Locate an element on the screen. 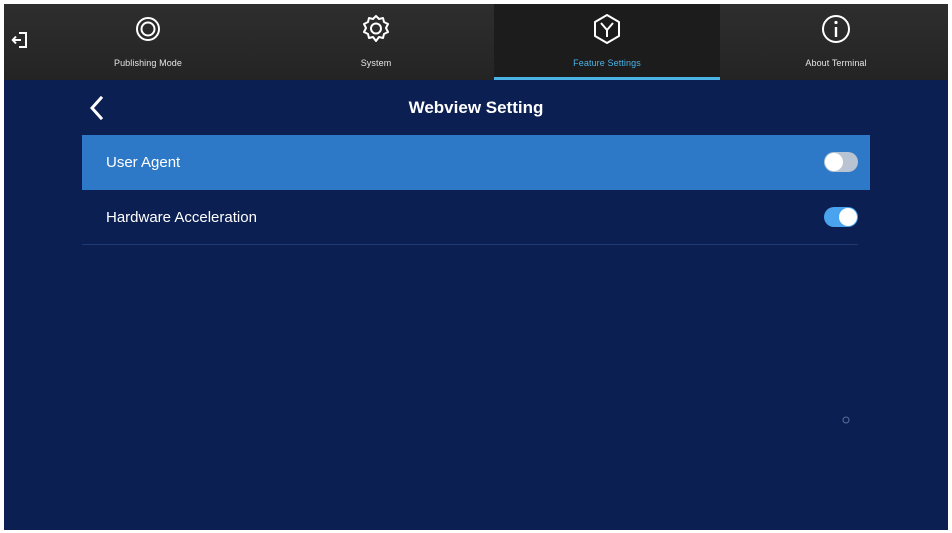 This screenshot has width=952, height=533. publishing-mode-icon is located at coordinates (148, 29).